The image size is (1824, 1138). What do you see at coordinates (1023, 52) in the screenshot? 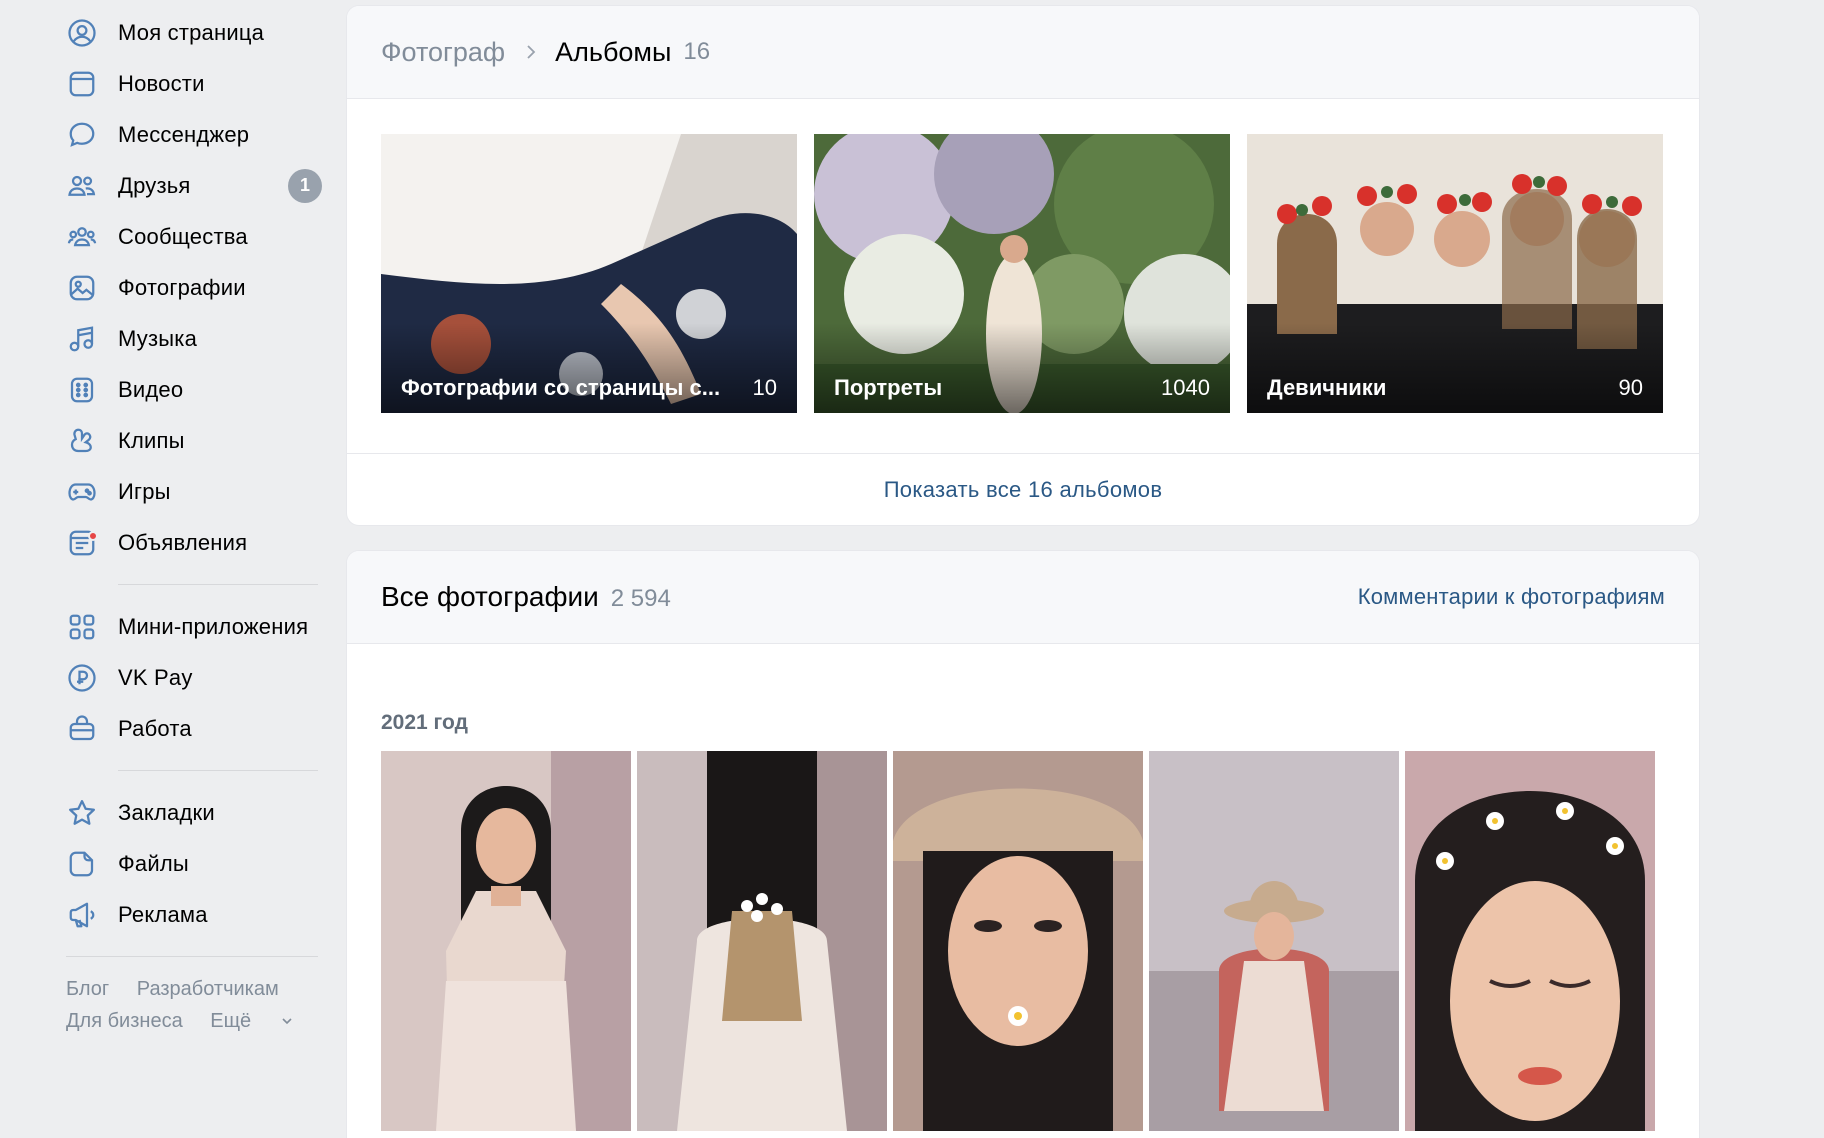
I see `albums-header: Фотограф Альбомы 16` at bounding box center [1023, 52].